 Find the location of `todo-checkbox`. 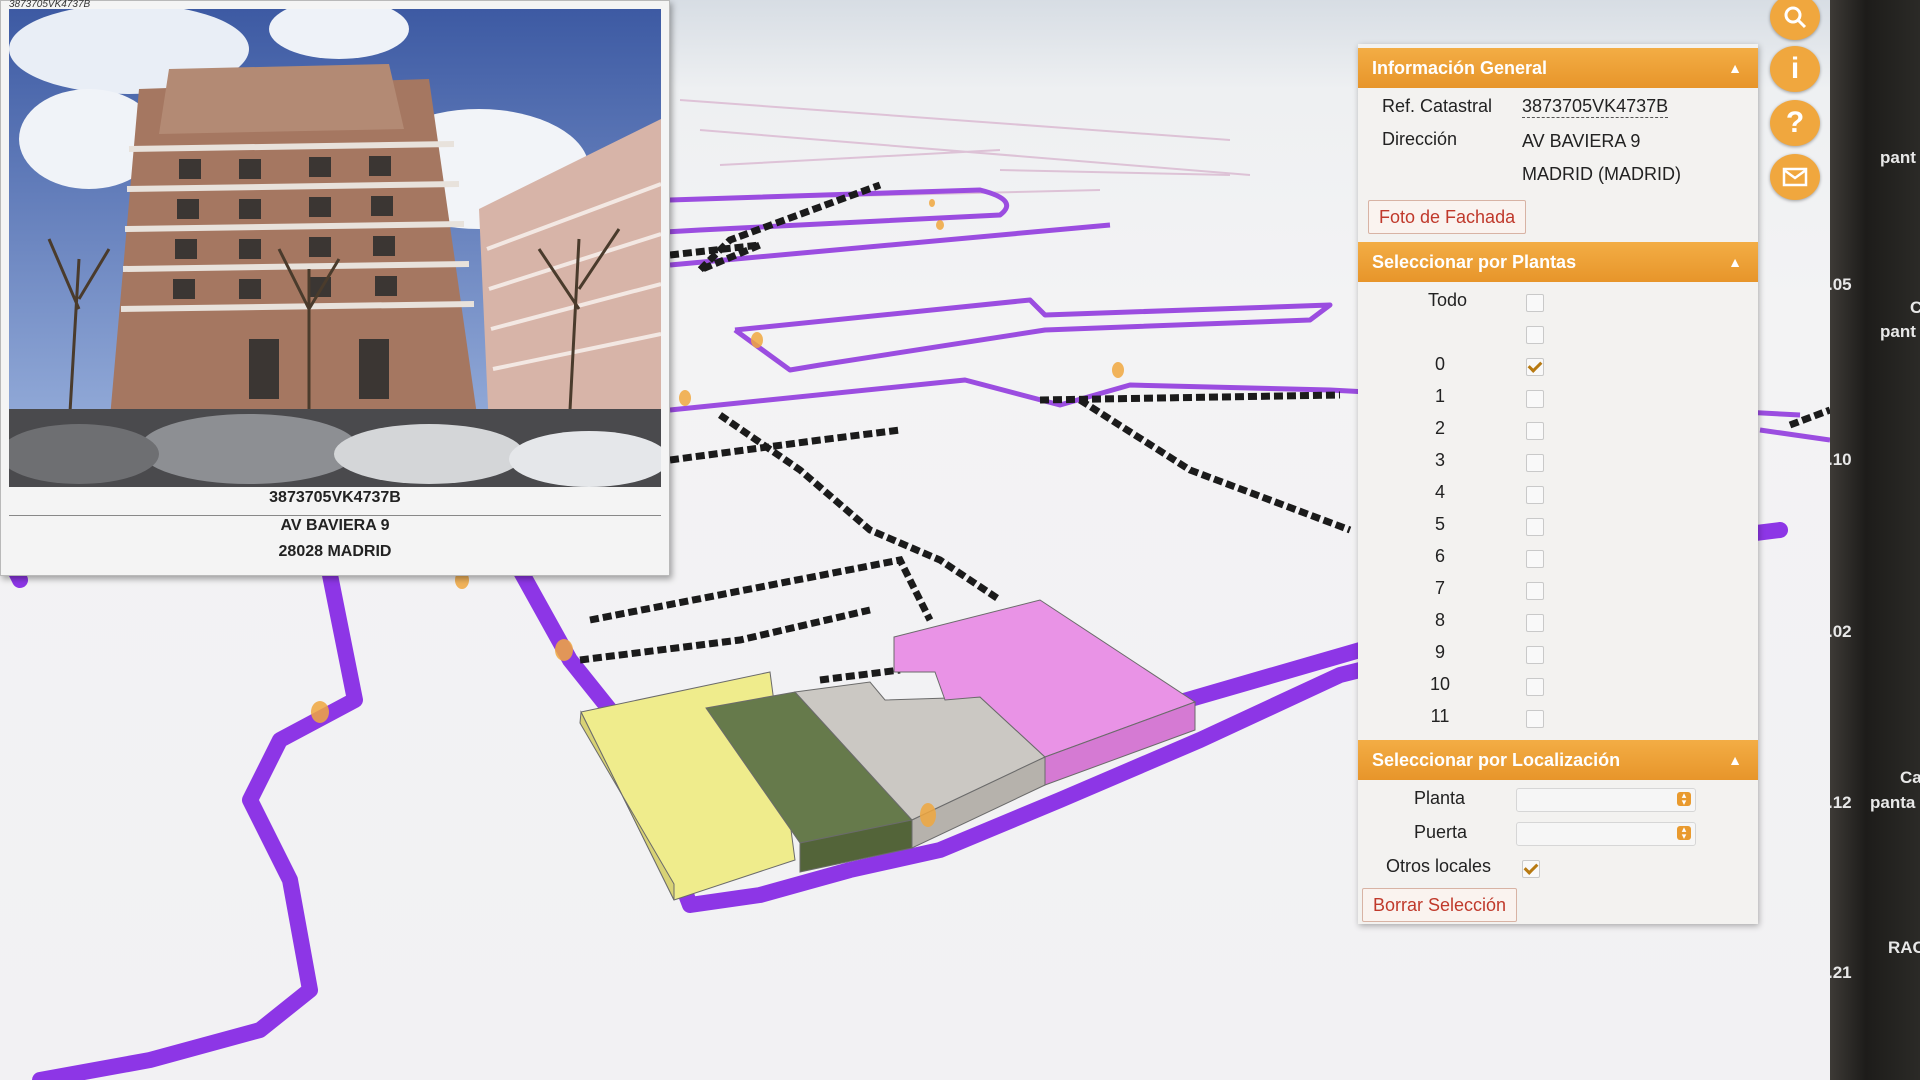

todo-checkbox is located at coordinates (1535, 303).